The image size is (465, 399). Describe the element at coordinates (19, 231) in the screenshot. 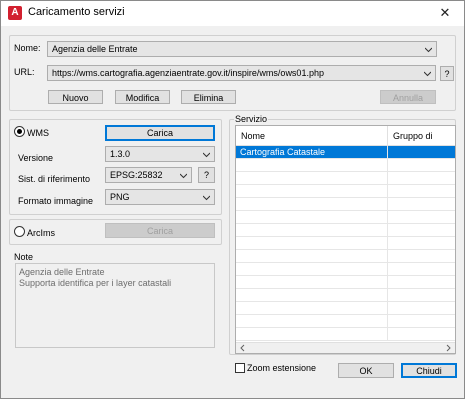

I see `arcims-radio` at that location.